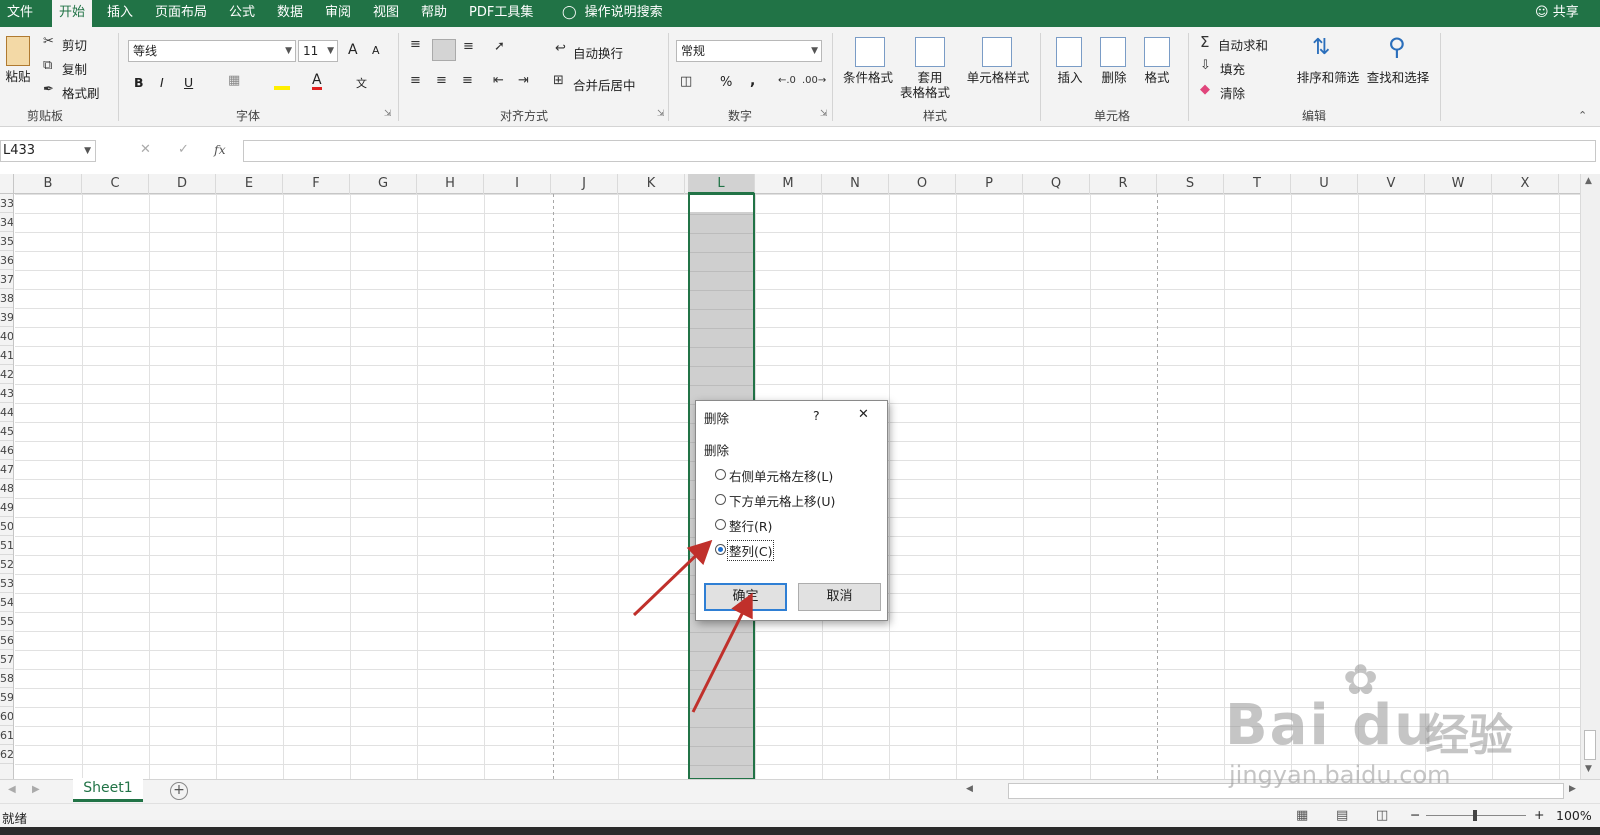 This screenshot has height=835, width=1600. Describe the element at coordinates (181, 13) in the screenshot. I see `tab-page-layout: 页面布局` at that location.